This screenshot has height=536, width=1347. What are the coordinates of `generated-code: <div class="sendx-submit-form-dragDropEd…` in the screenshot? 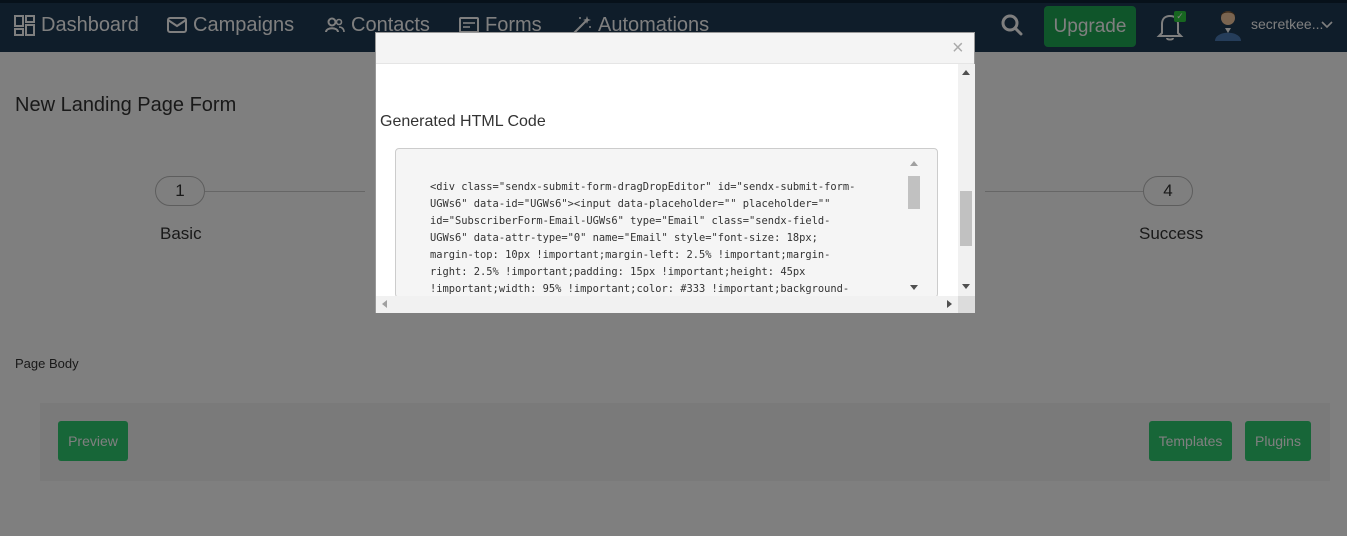 It's located at (668, 238).